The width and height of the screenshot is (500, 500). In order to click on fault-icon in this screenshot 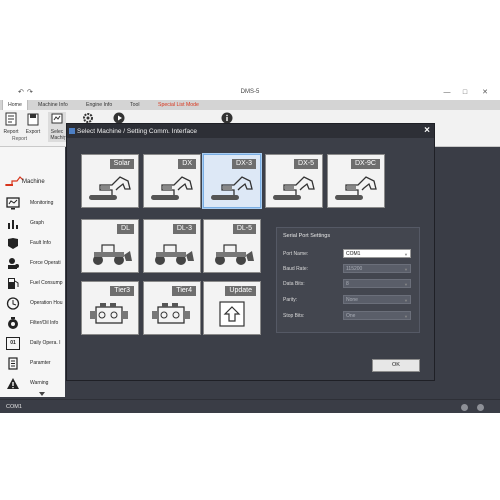, I will do `click(13, 243)`.